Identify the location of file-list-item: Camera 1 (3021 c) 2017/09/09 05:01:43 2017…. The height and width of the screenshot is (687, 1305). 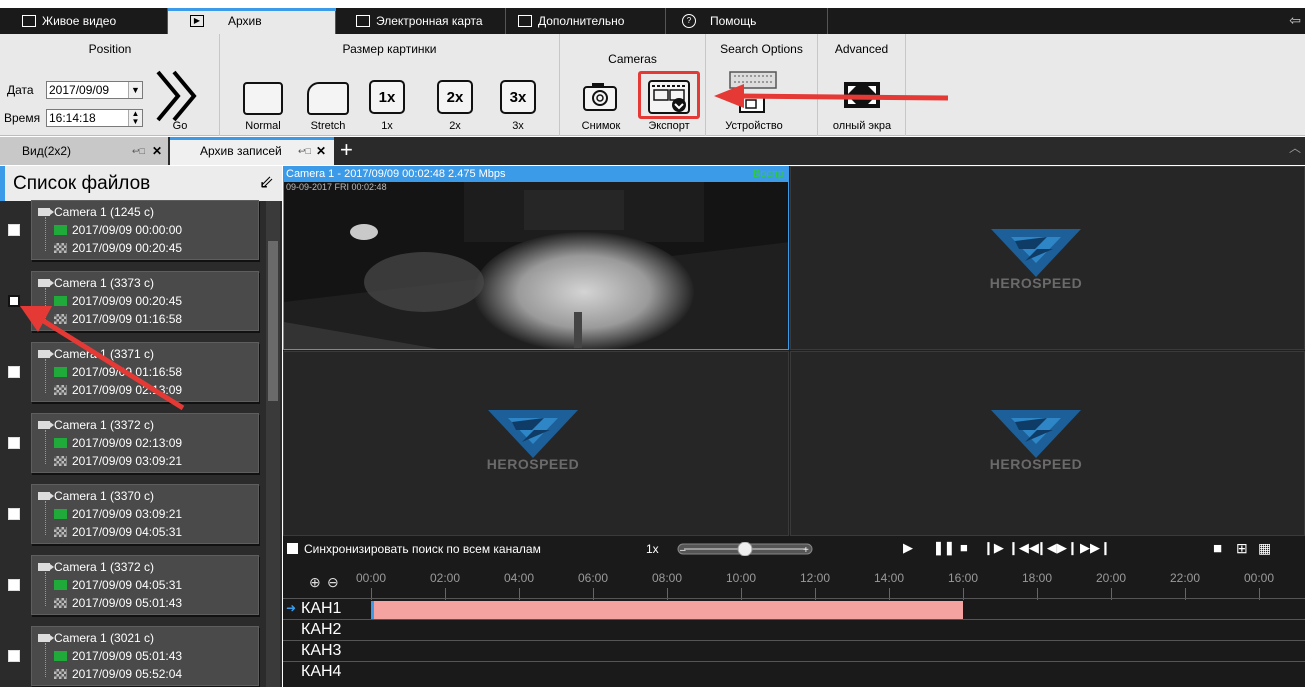
(145, 656).